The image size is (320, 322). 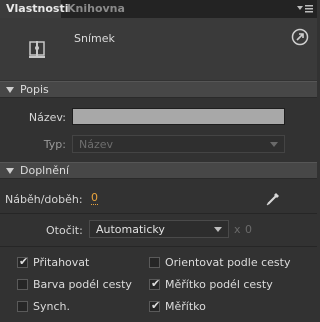 What do you see at coordinates (44, 199) in the screenshot?
I see `ease-label: Náběh/doběh:` at bounding box center [44, 199].